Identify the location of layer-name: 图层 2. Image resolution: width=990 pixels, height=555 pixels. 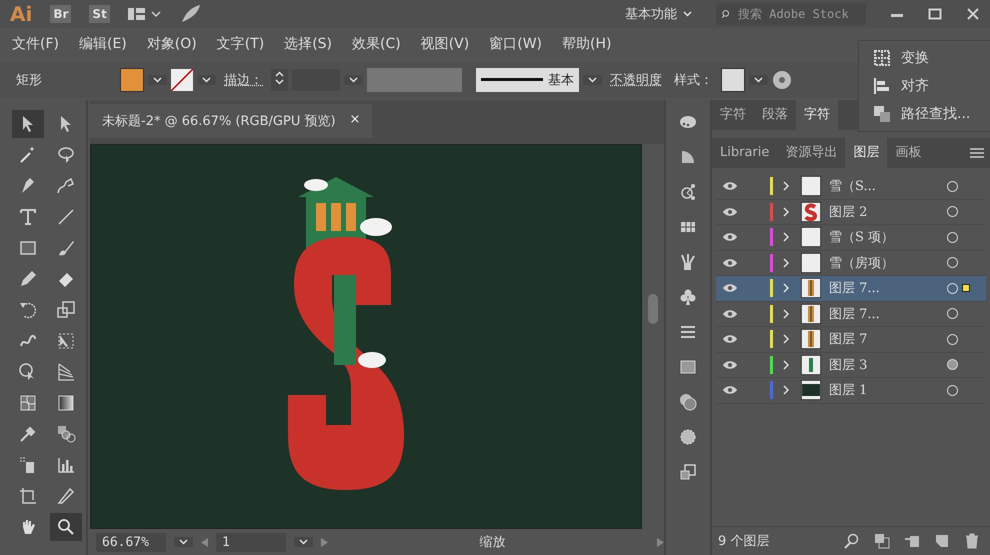
(888, 211).